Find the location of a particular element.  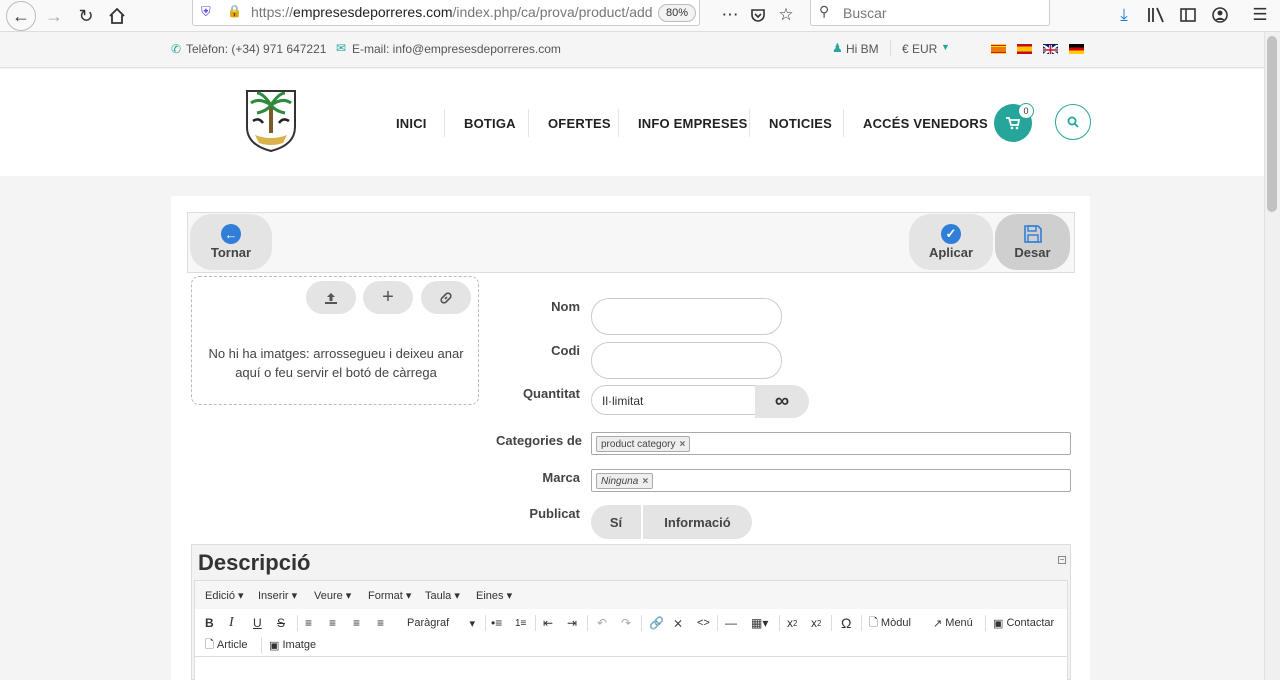

outdent-button: ⇤ is located at coordinates (548, 623).